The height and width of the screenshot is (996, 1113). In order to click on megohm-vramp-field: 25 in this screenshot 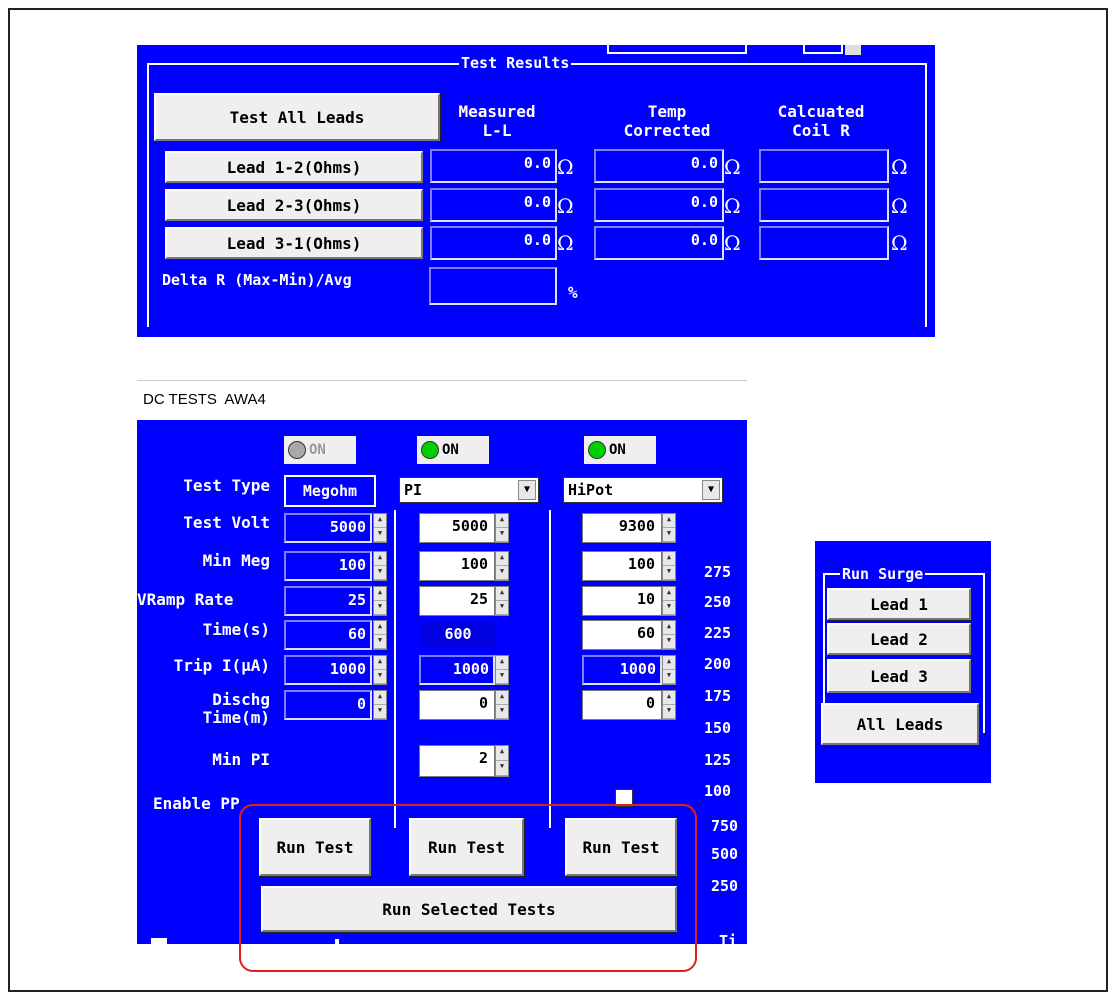, I will do `click(328, 601)`.